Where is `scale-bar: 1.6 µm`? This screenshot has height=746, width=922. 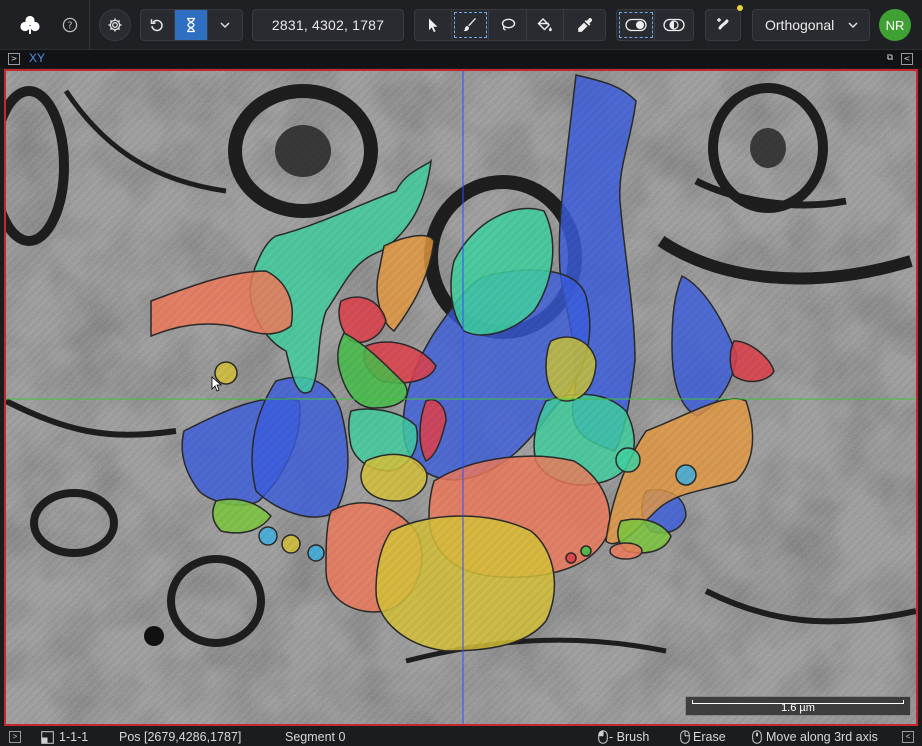 scale-bar: 1.6 µm is located at coordinates (798, 706).